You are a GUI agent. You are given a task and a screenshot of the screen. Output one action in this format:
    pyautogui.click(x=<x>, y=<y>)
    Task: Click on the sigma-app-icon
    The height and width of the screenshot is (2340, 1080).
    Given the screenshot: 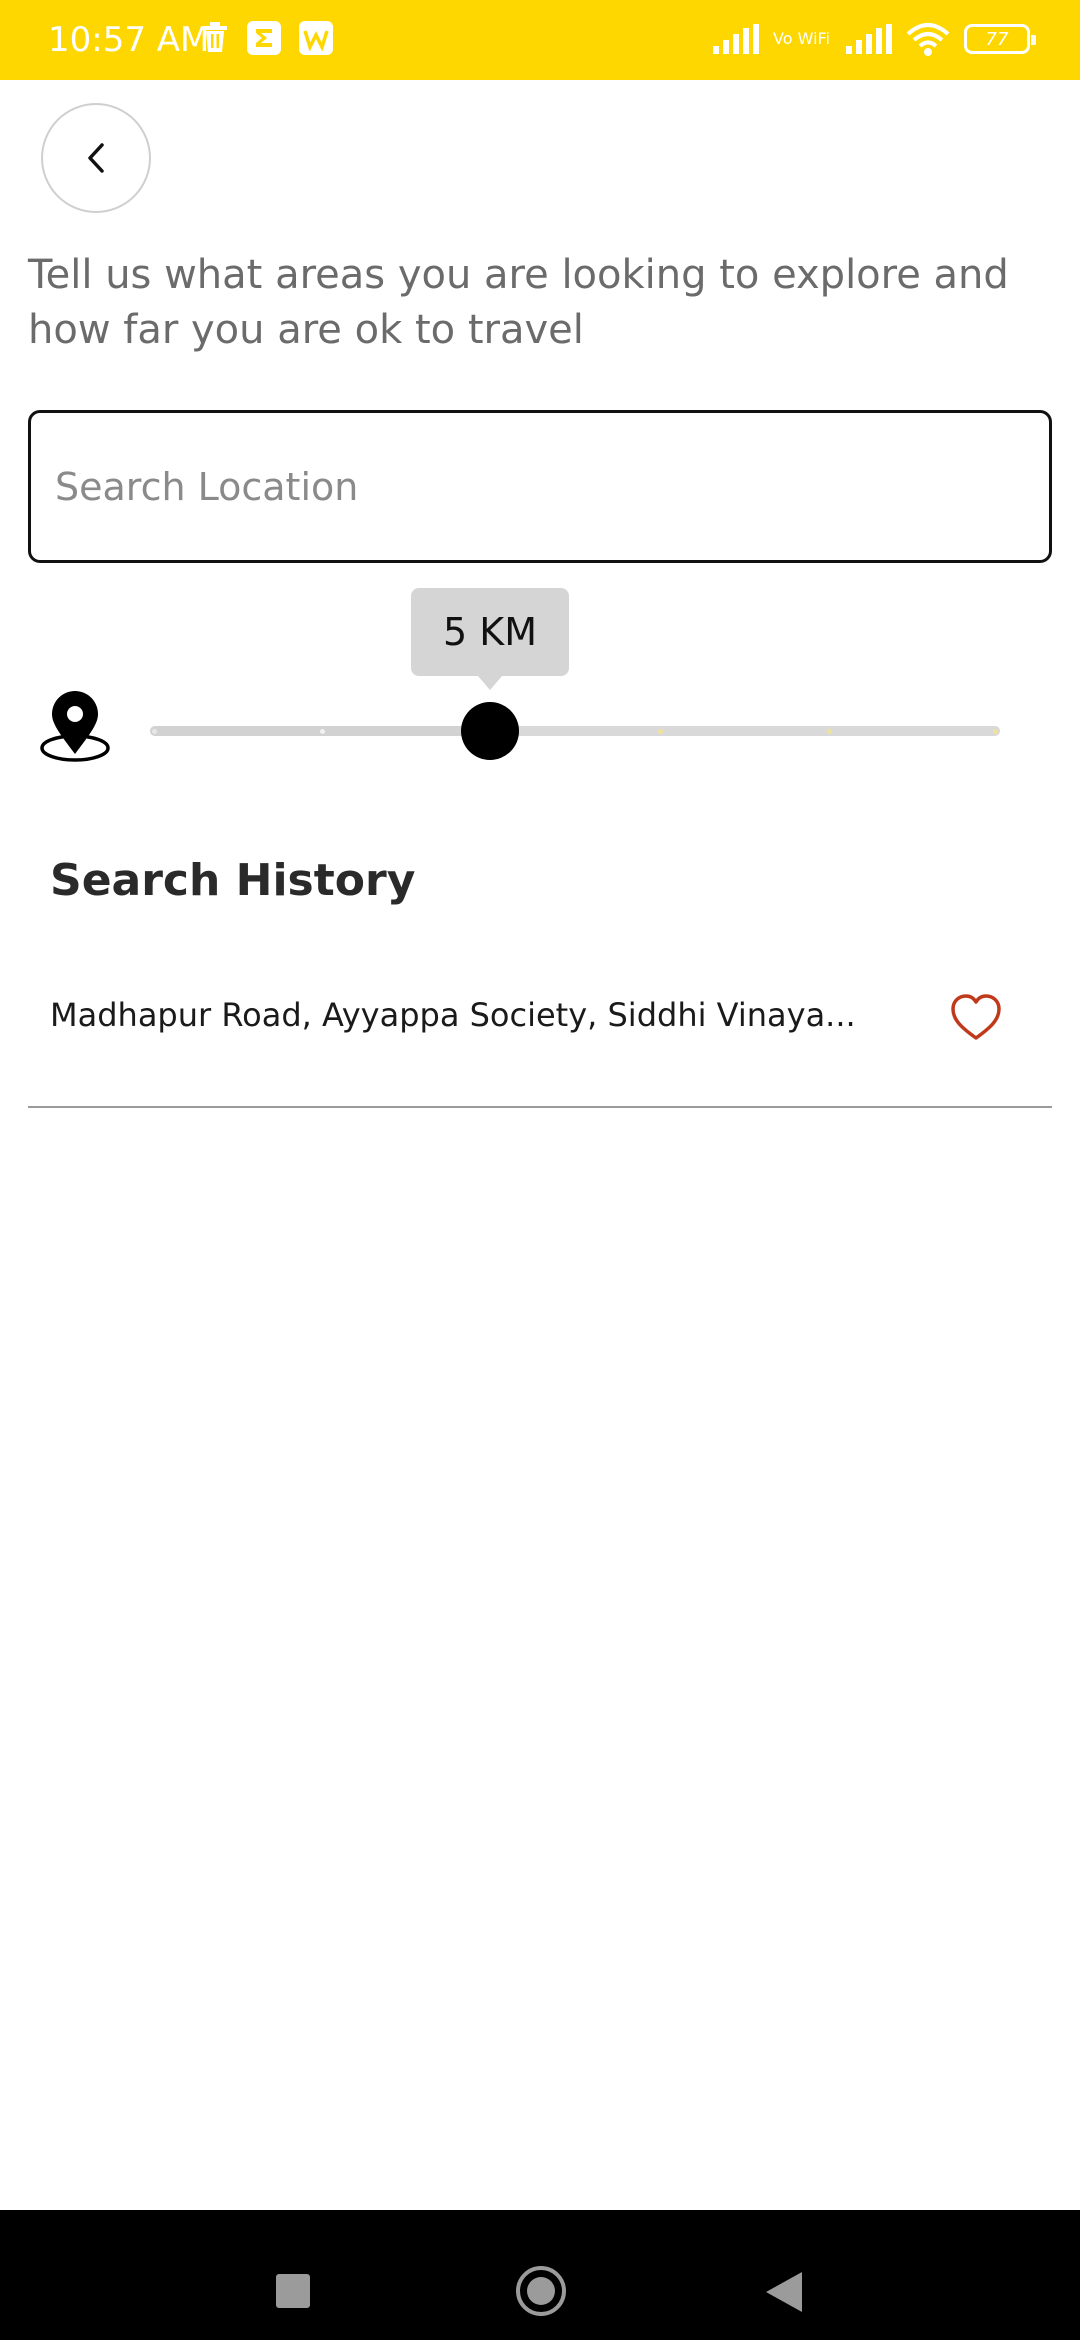 What is the action you would take?
    pyautogui.click(x=264, y=38)
    